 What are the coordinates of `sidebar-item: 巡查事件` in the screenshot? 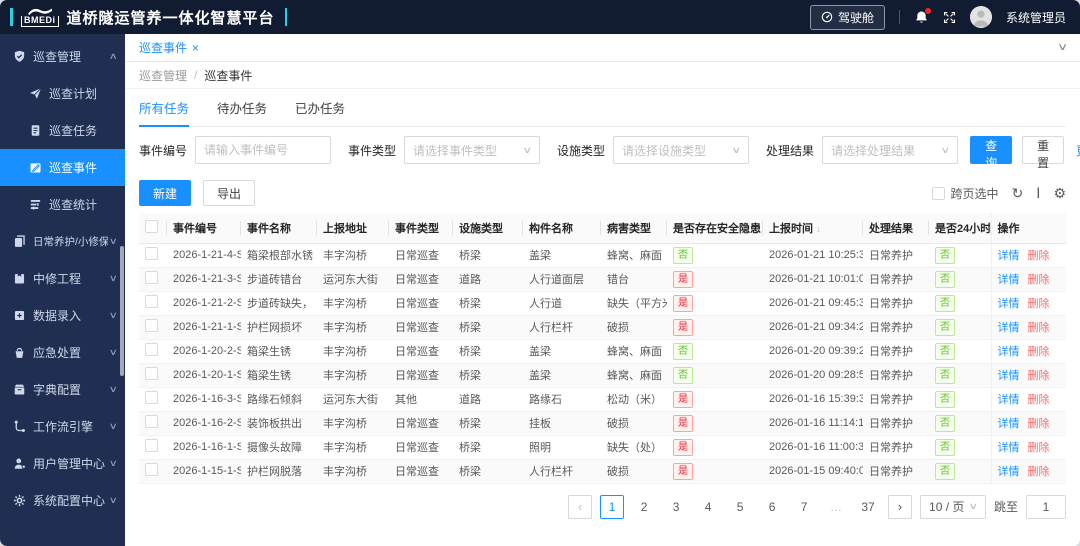 It's located at (62, 167).